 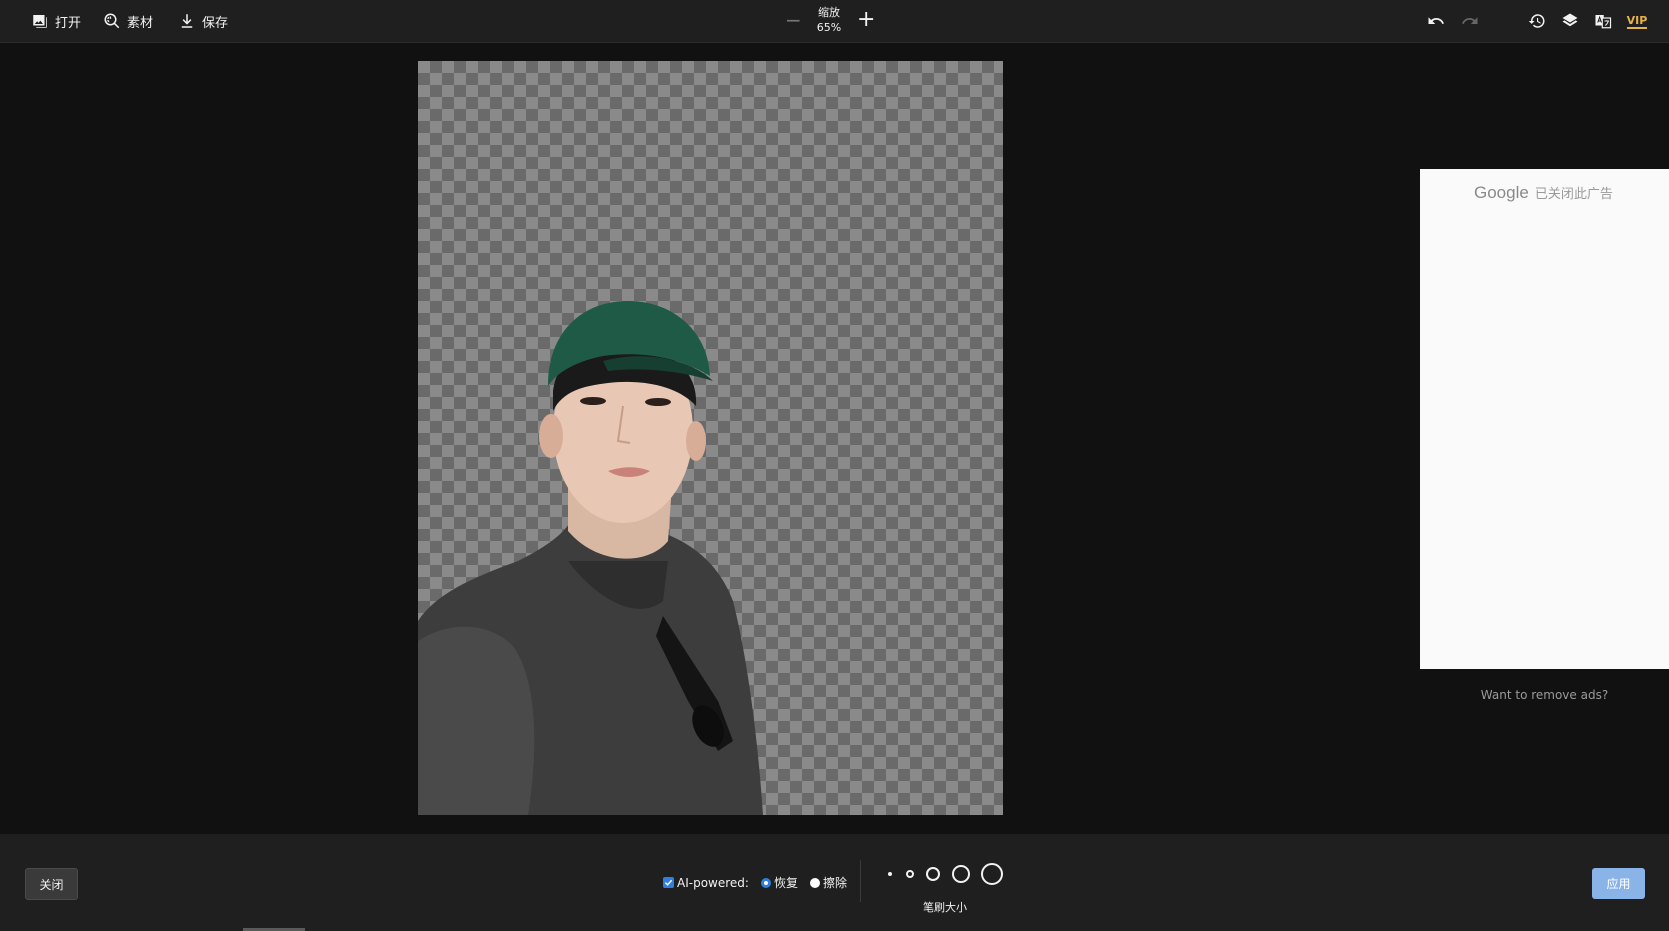 I want to click on history-icon, so click(x=1536, y=21).